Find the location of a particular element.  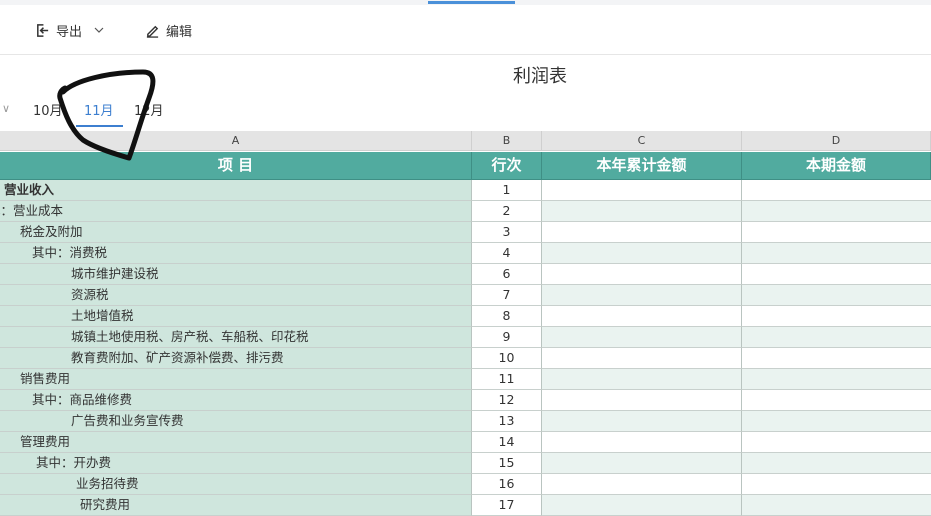

table-row: 其中：消费税 4 is located at coordinates (465, 253).